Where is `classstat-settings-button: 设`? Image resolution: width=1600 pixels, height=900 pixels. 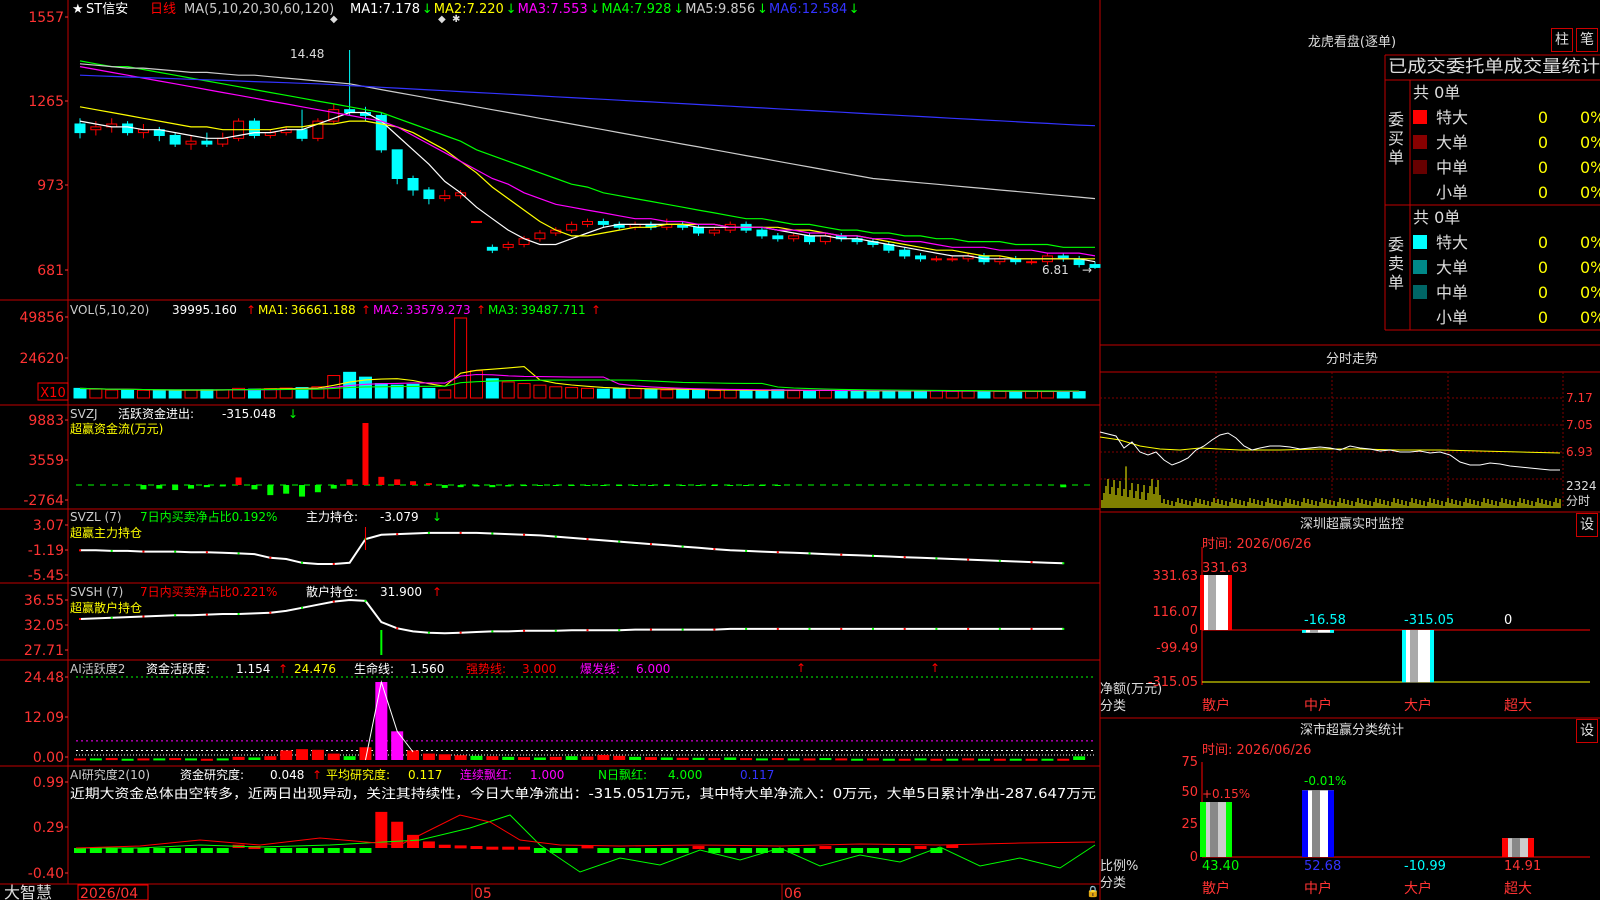
classstat-settings-button: 设 is located at coordinates (1587, 731).